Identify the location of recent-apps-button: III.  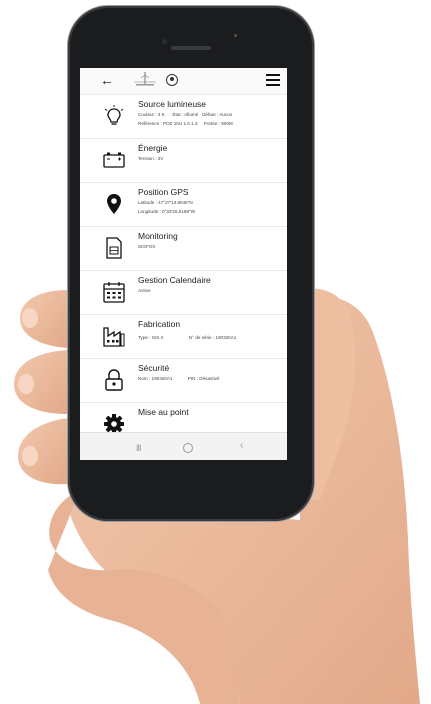
(138, 448).